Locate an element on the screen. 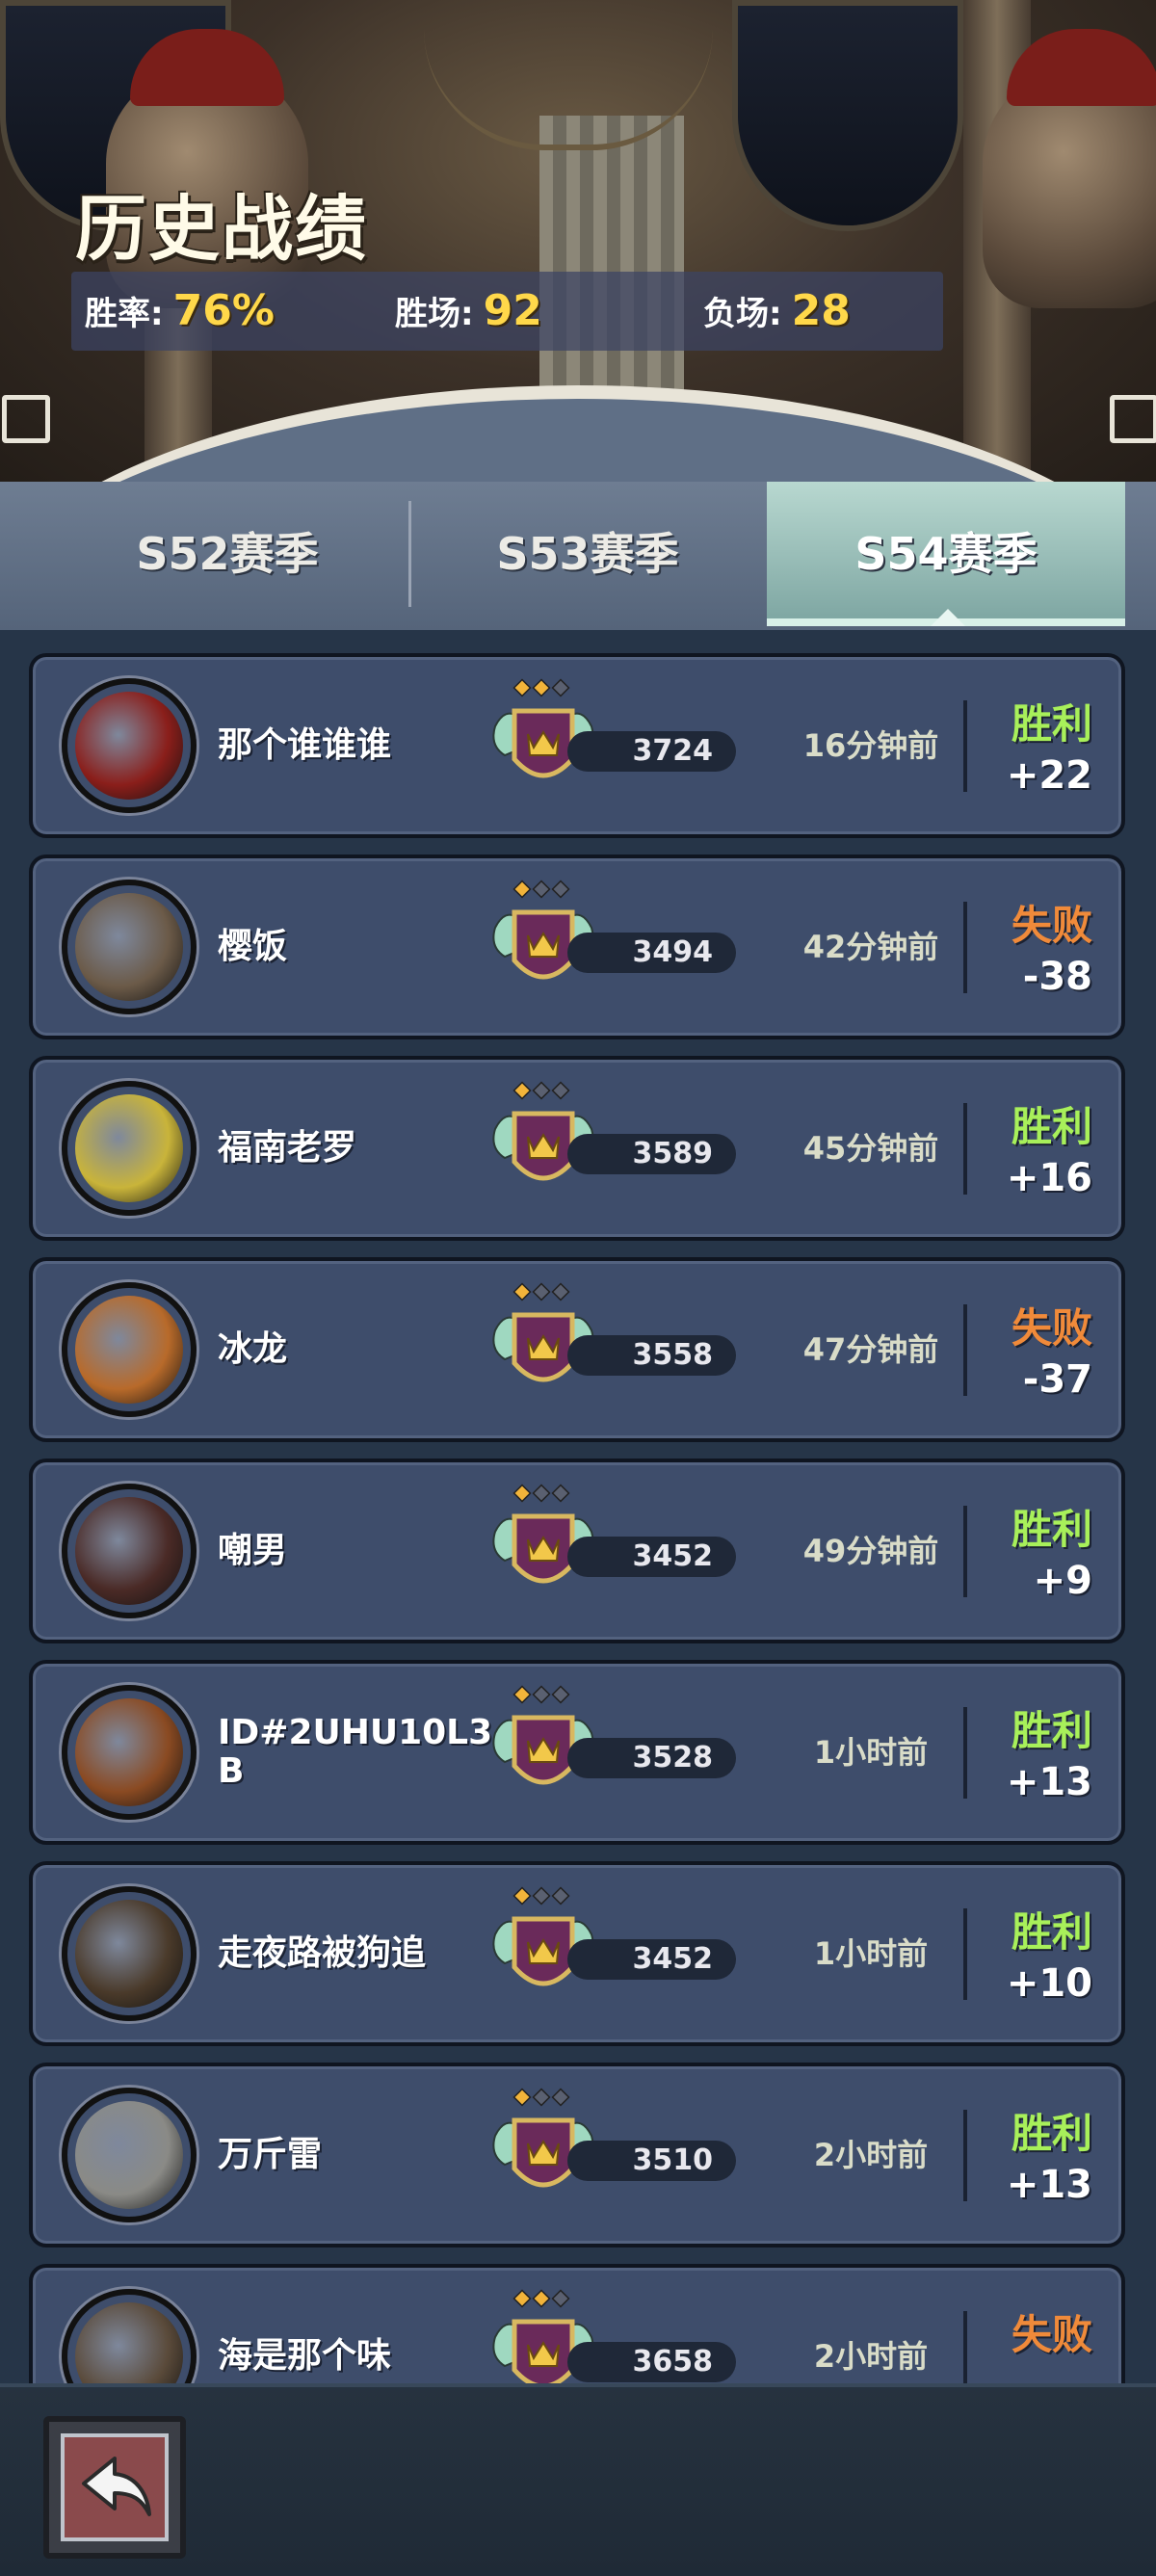  match-time: 2小时前 is located at coordinates (871, 2357).